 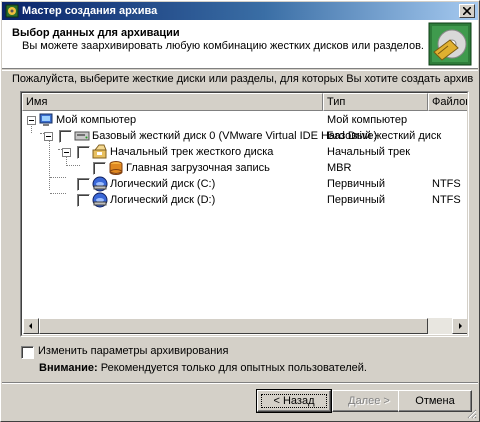 I want to click on volume-c-checkbox, so click(x=83, y=184).